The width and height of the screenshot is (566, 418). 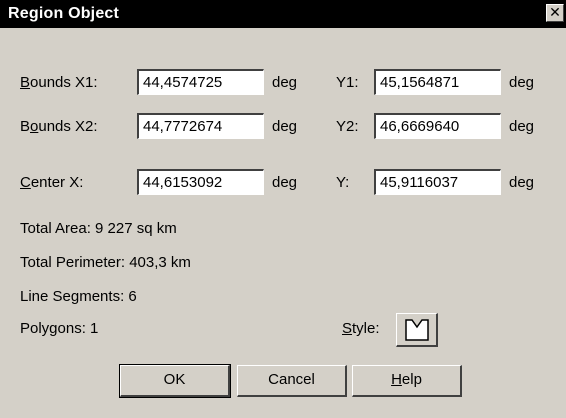 I want to click on bounds-y2-label: Y2:, so click(x=347, y=126).